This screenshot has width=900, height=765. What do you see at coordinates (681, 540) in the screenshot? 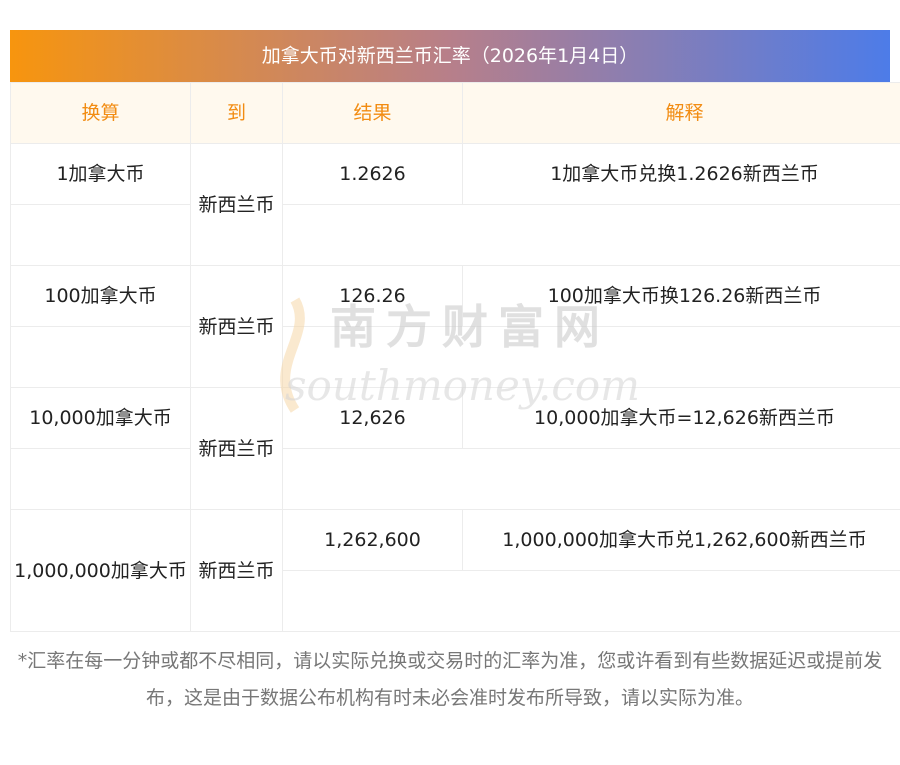
I see `explain-cell: 1,000,000加拿大币兑1,262,600新西兰币` at bounding box center [681, 540].